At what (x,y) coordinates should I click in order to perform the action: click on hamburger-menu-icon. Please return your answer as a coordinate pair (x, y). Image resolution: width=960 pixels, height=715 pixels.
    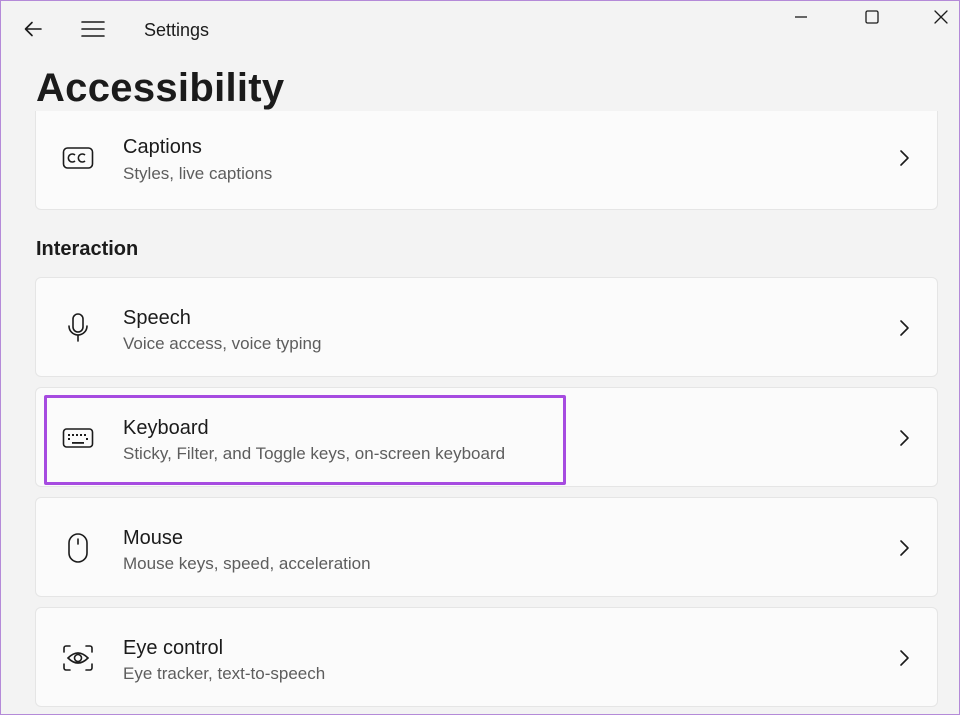
    Looking at the image, I should click on (93, 29).